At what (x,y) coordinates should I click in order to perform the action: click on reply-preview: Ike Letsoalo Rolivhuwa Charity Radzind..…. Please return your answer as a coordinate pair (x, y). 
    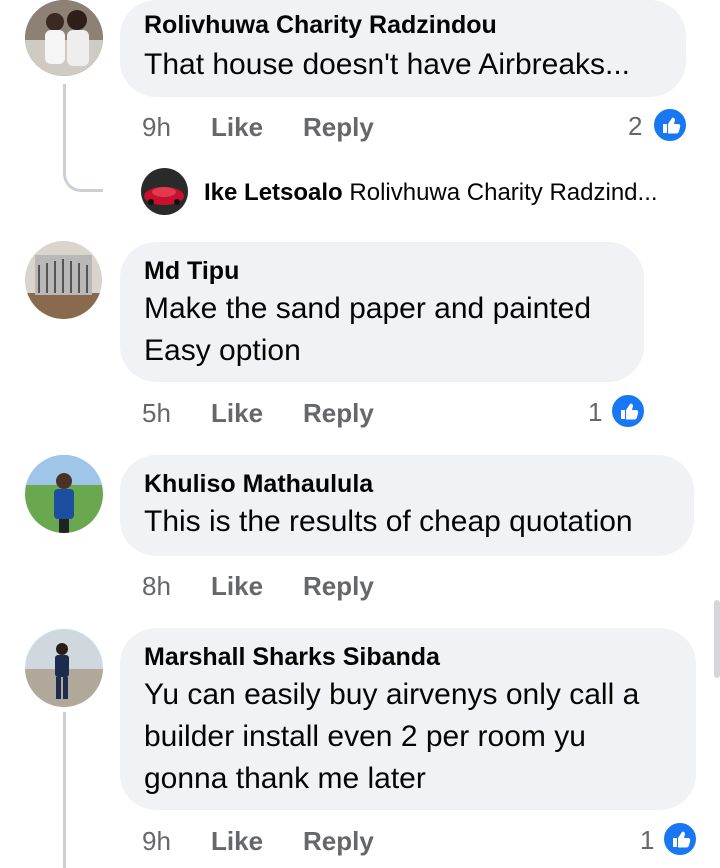
    Looking at the image, I should click on (431, 193).